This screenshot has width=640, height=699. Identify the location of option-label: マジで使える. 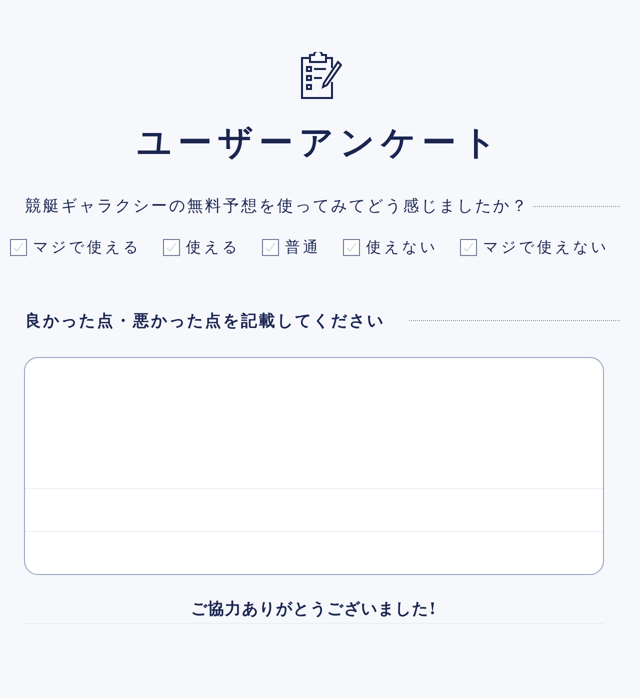
(87, 247).